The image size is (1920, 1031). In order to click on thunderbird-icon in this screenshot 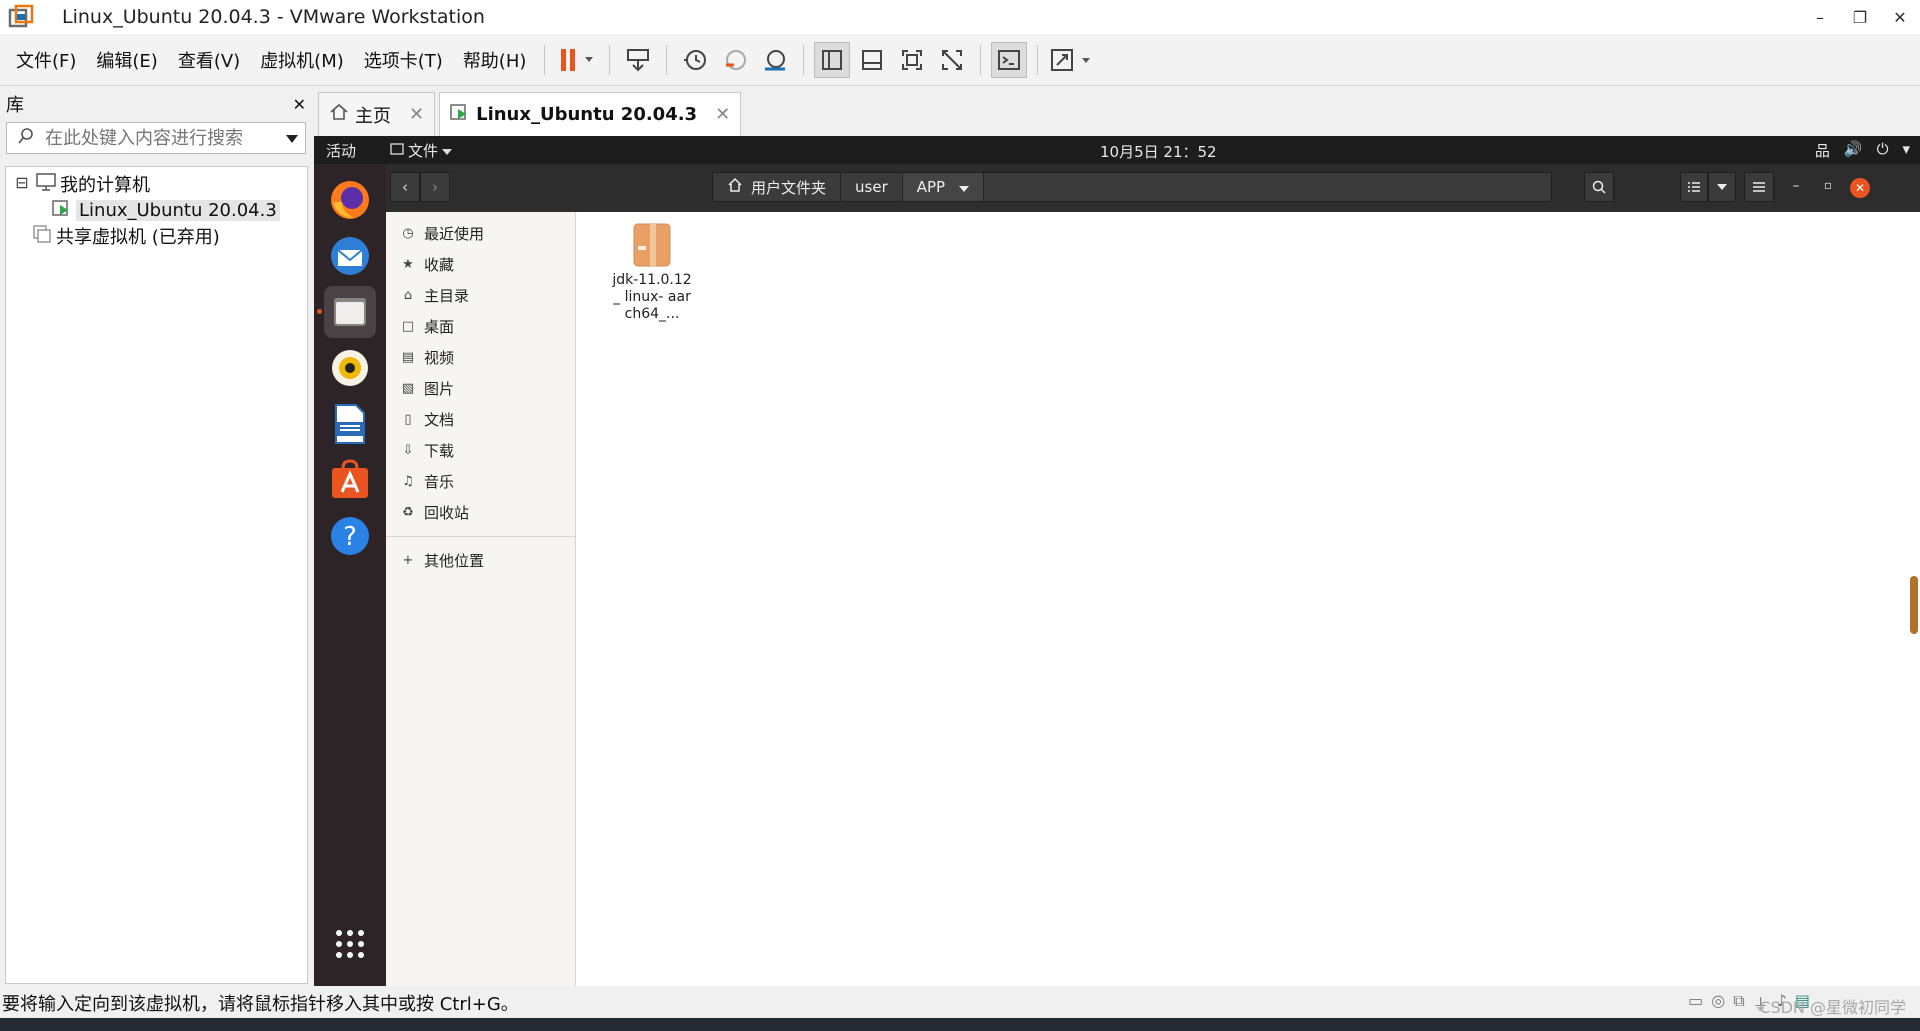, I will do `click(350, 256)`.